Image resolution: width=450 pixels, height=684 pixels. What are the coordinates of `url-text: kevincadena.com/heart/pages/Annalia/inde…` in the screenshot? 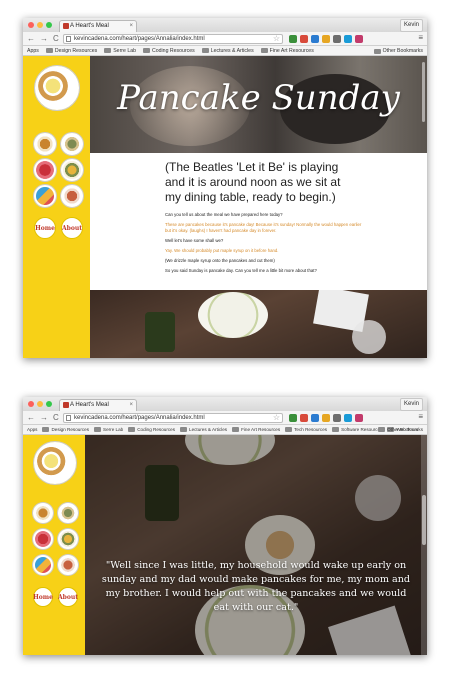 It's located at (139, 418).